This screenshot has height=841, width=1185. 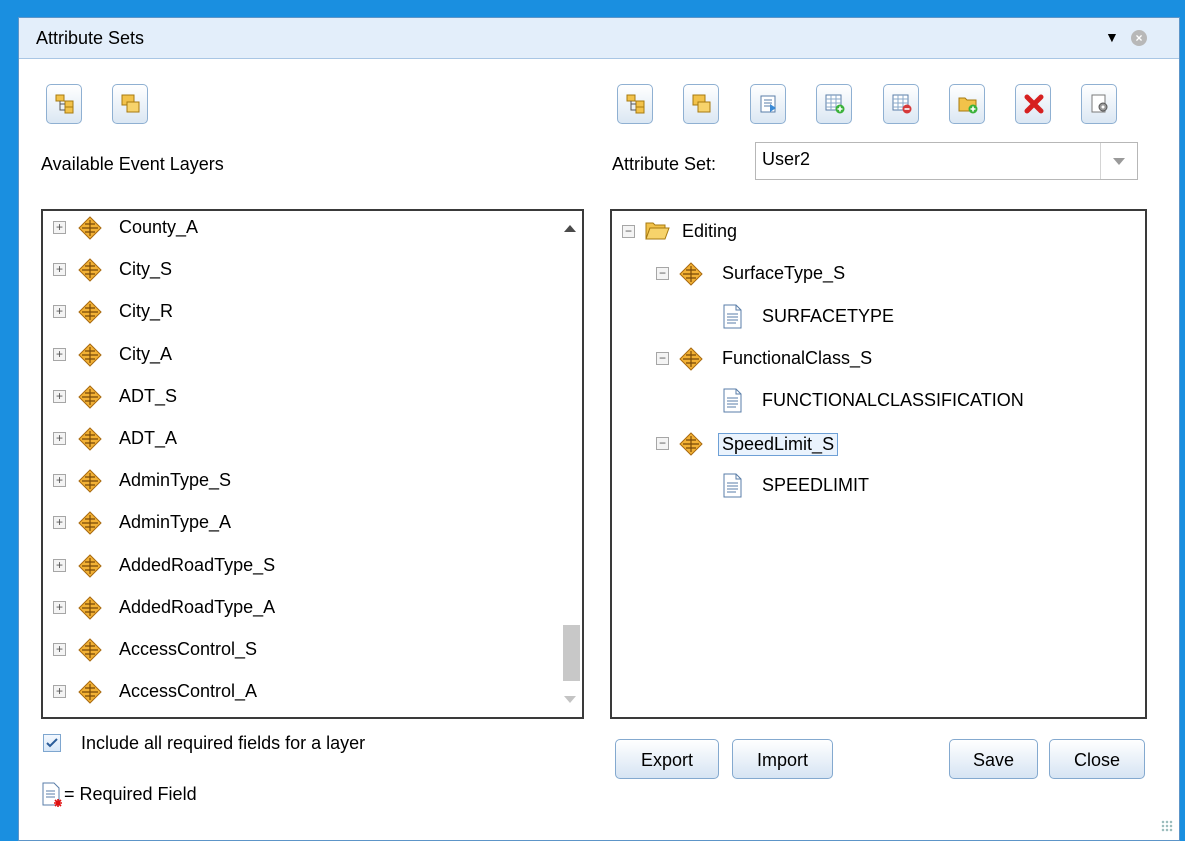 I want to click on delete-icon, so click(x=1034, y=104).